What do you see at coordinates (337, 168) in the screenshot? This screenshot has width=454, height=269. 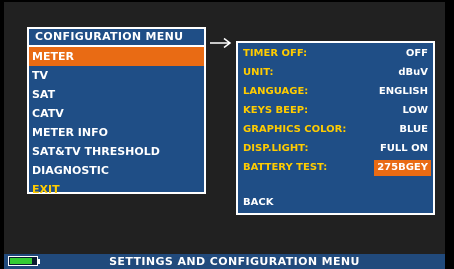 I see `setting-row-battery-test: BATTERY TEST: 275BGEY` at bounding box center [337, 168].